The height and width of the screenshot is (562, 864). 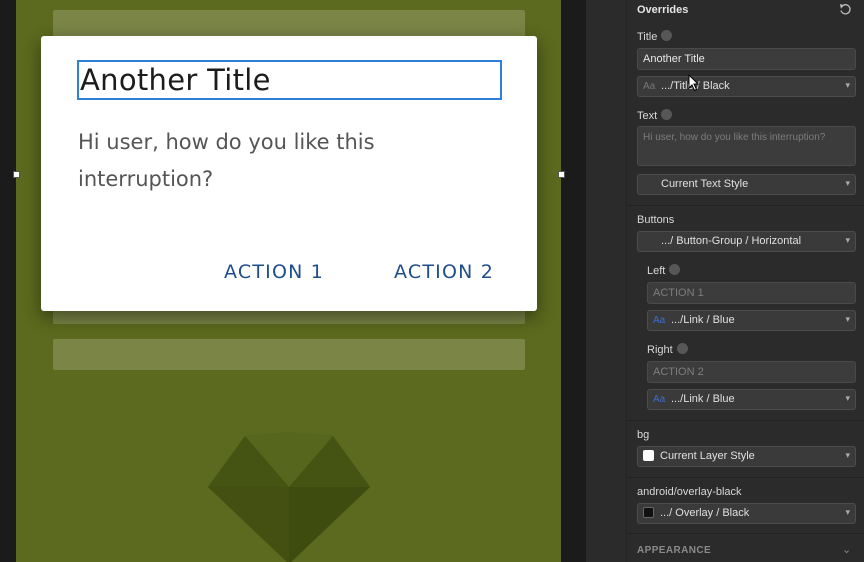 I want to click on action-1-button: ACTION 1, so click(x=274, y=272).